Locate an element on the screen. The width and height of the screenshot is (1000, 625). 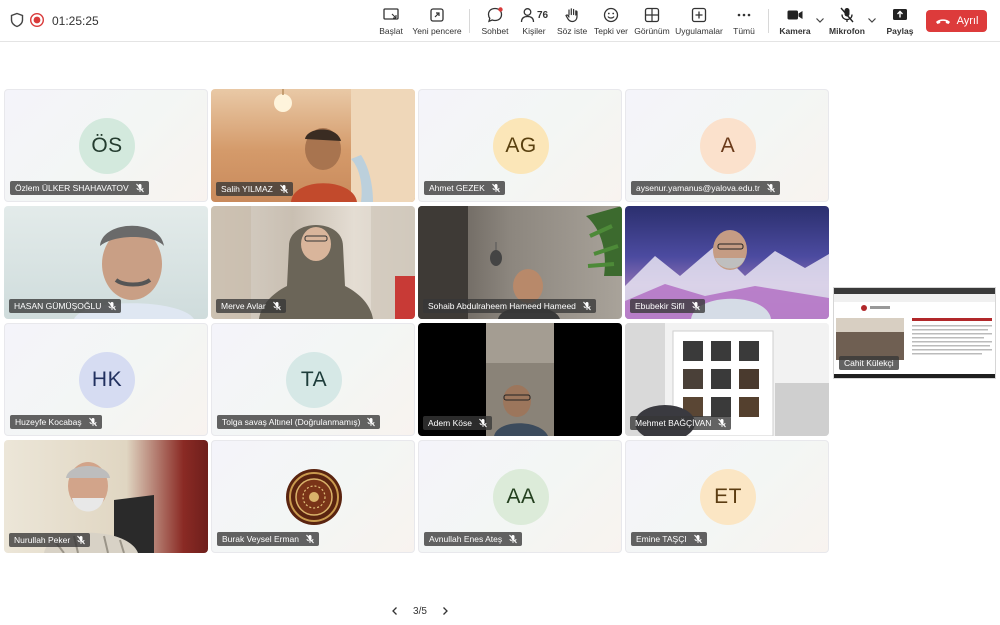
participant-name: Salih YILMAZ is located at coordinates (254, 189).